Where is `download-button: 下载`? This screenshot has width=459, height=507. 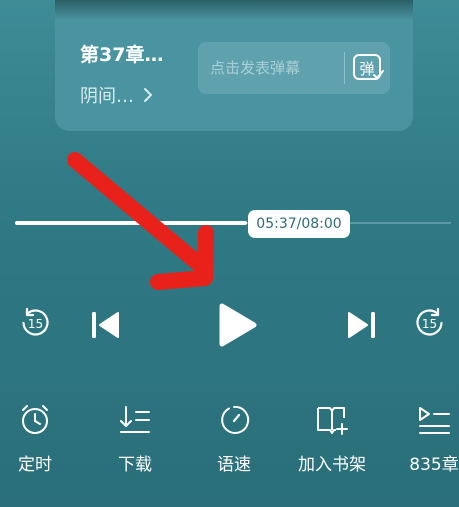 download-button: 下载 is located at coordinates (135, 438).